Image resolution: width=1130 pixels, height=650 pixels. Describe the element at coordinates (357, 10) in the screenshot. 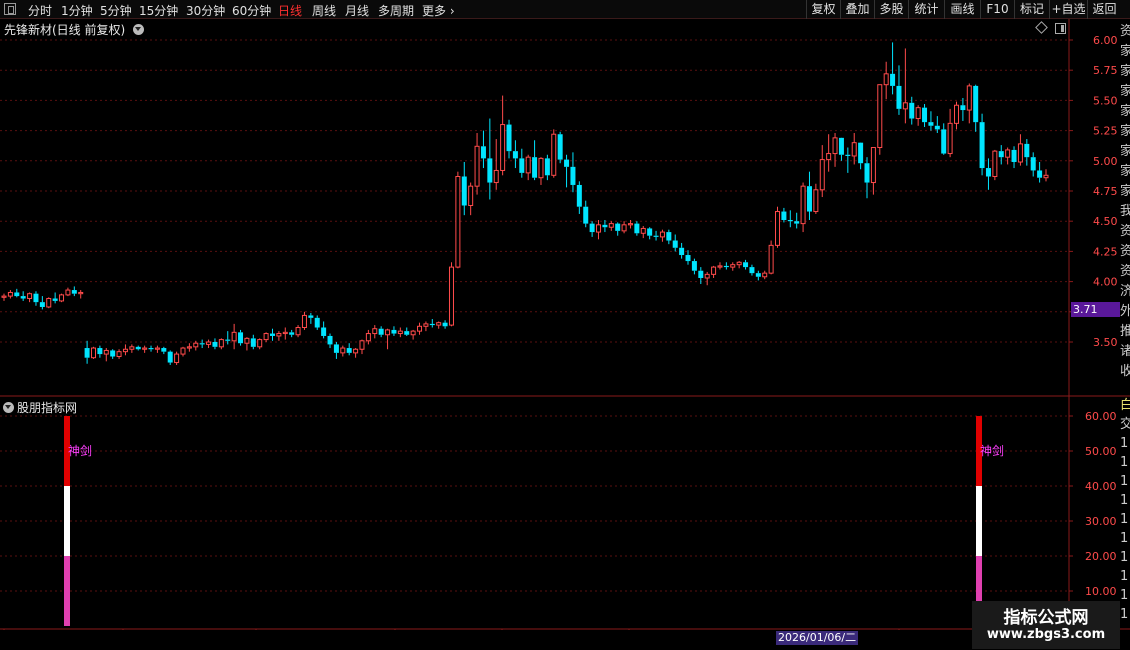

I see `period-tab-8: 月线` at that location.